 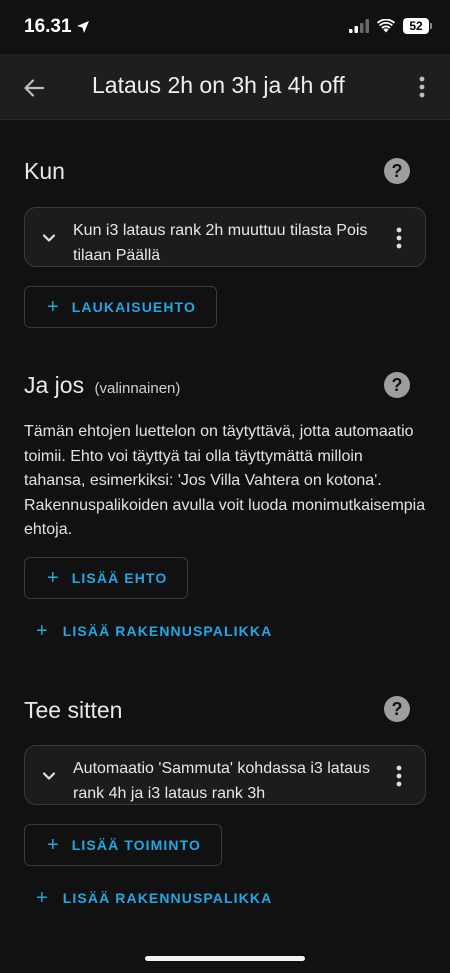 I want to click on add-trigger-button: + LAUKAISUEHTO, so click(x=120, y=307).